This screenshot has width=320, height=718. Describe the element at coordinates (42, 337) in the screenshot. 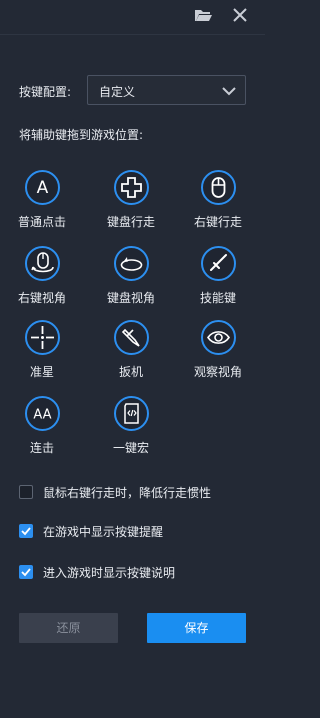

I see `crosshair-icon` at that location.